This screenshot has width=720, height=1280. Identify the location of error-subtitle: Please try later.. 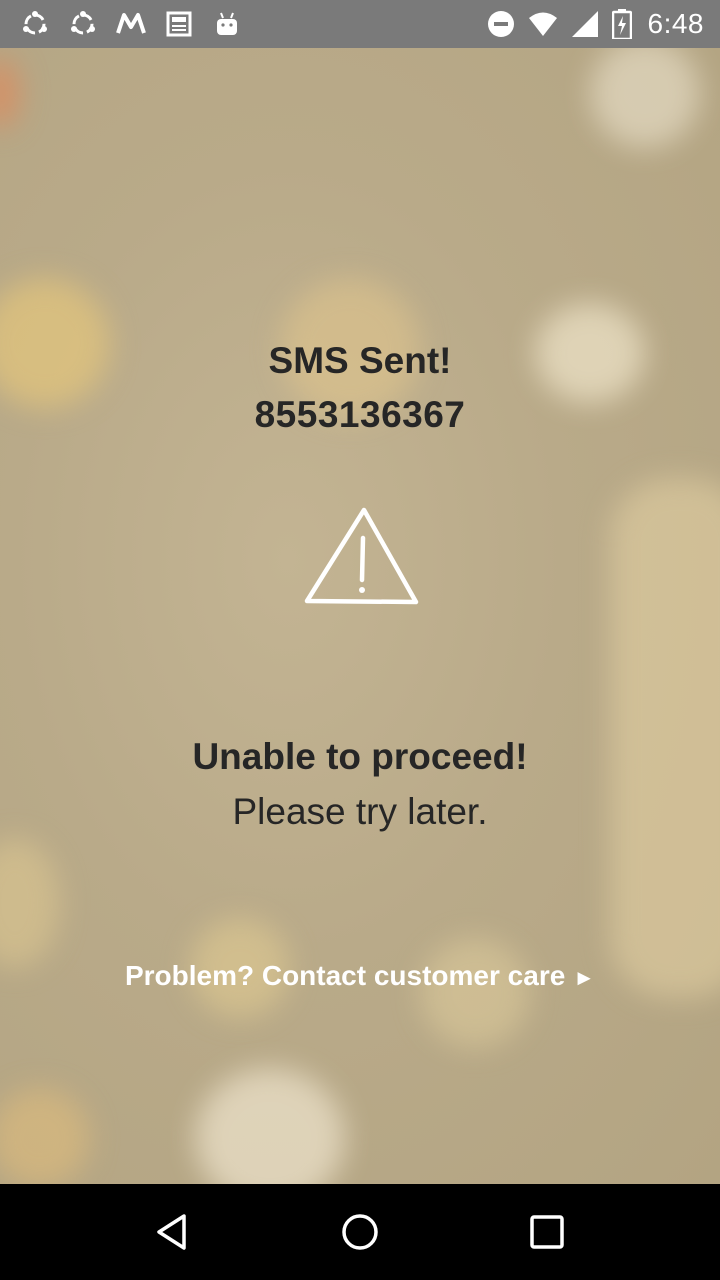
(360, 811).